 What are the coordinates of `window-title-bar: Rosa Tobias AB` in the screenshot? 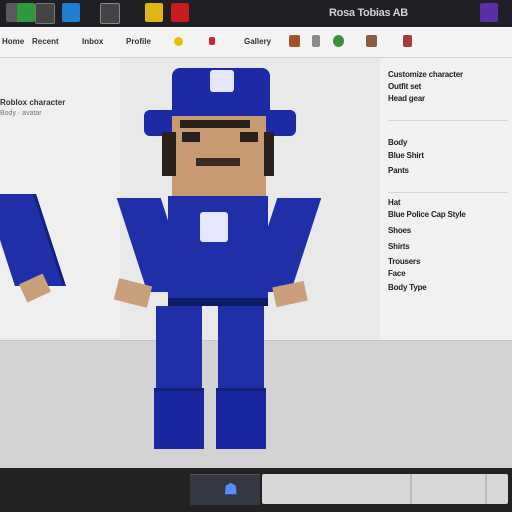 It's located at (256, 13).